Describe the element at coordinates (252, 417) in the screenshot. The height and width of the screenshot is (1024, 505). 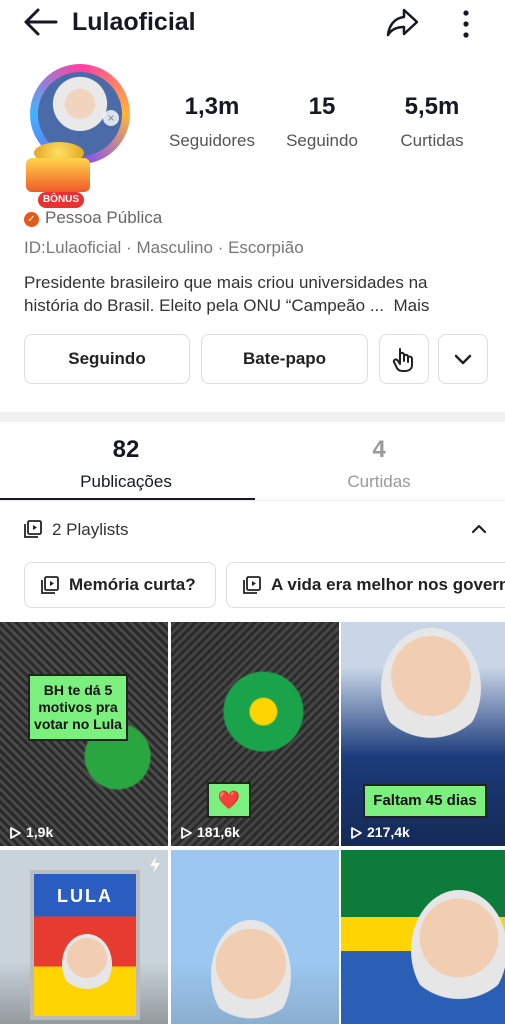
I see `section-divider` at that location.